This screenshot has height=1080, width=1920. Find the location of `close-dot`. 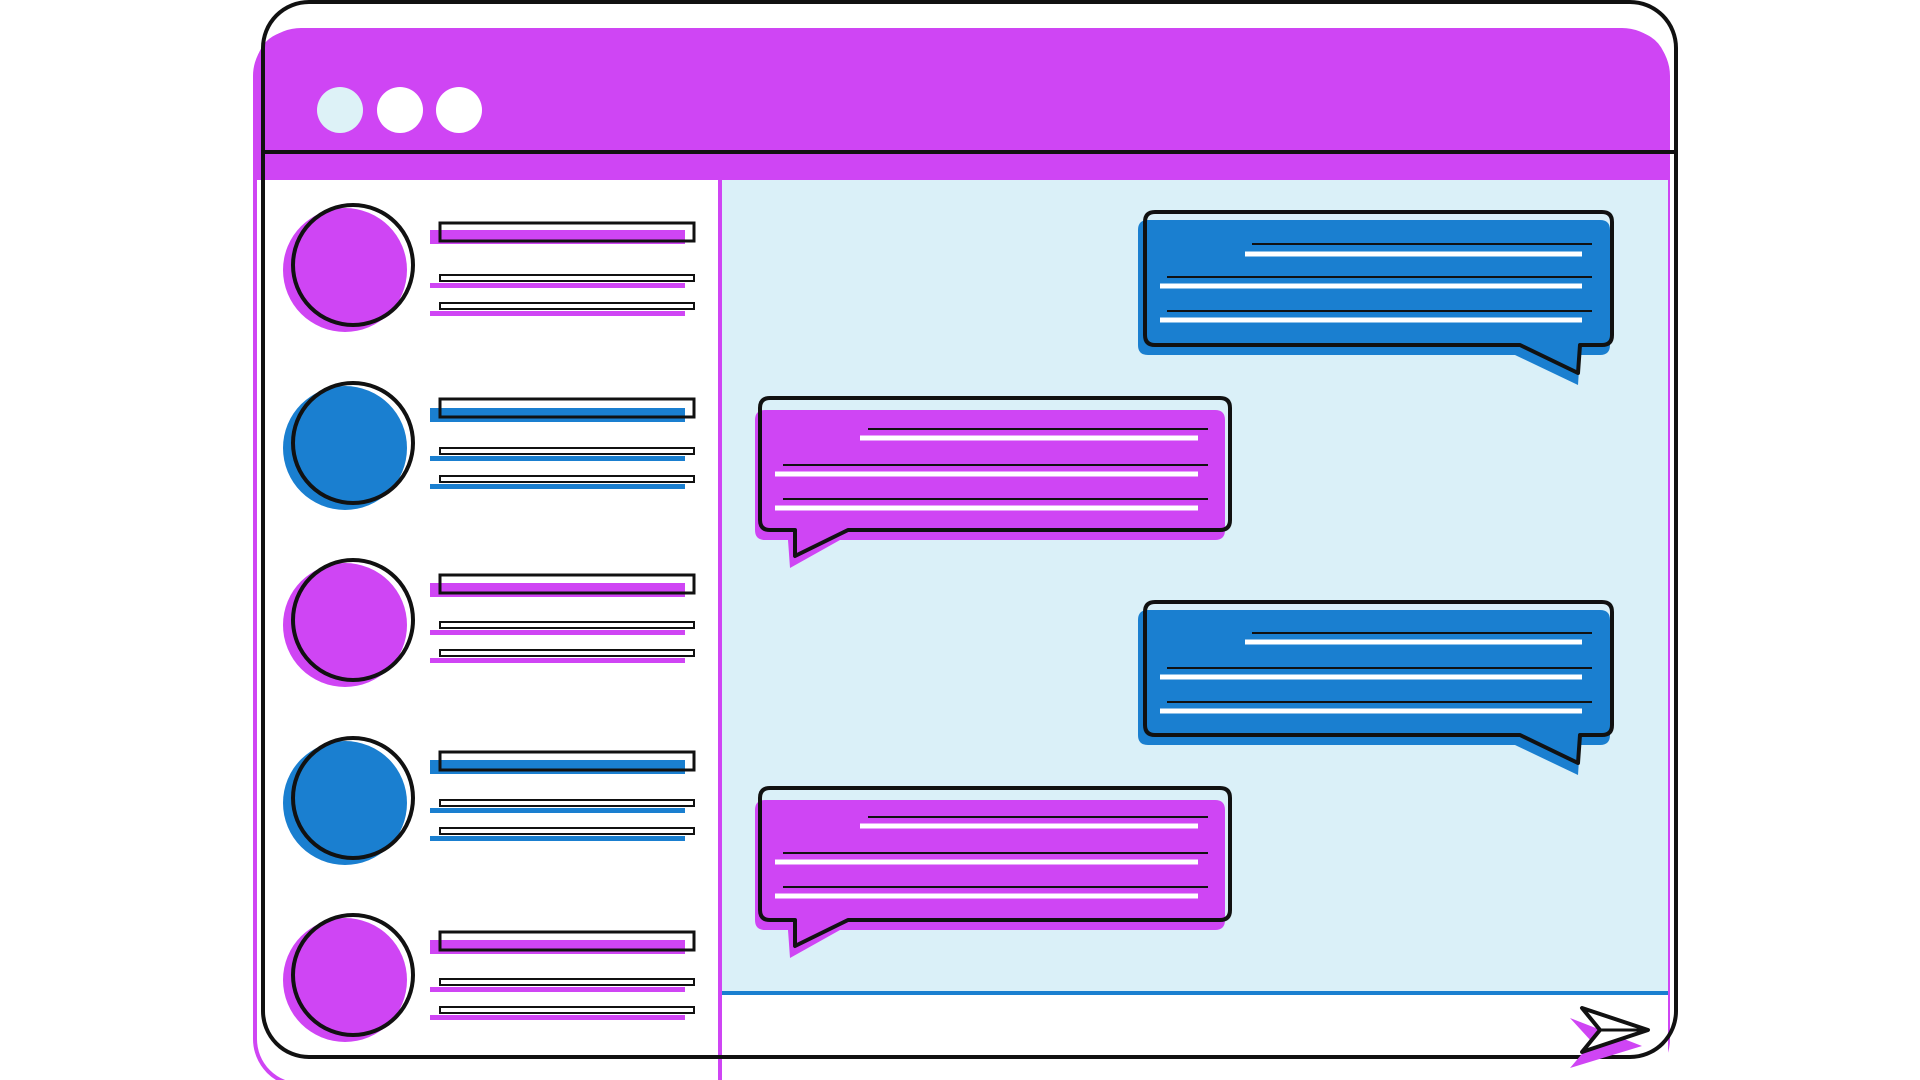

close-dot is located at coordinates (340, 110).